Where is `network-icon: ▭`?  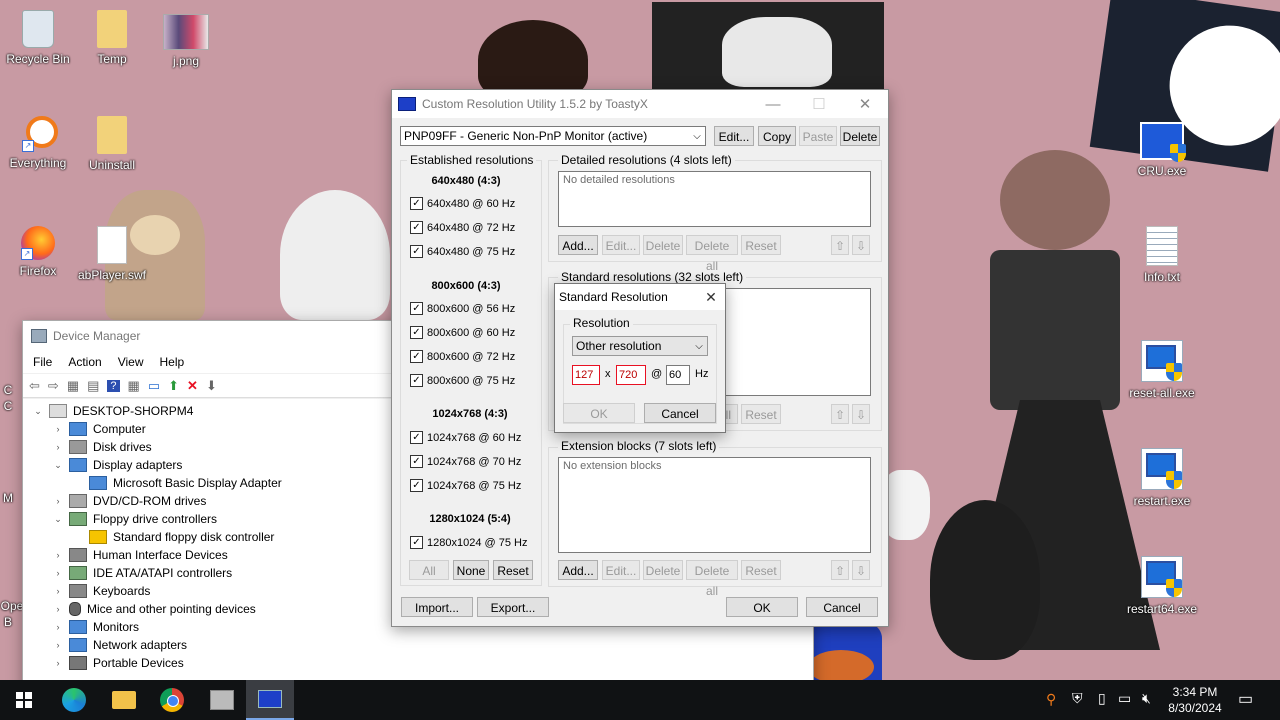
network-icon: ▭ is located at coordinates (1124, 698).